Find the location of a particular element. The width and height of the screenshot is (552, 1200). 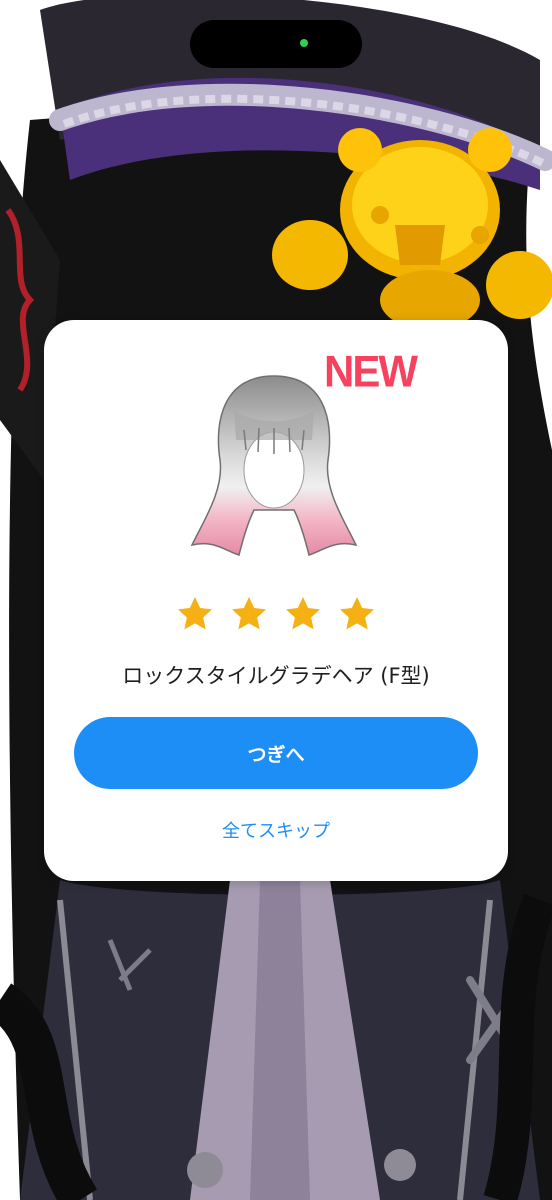

camera-indicator-icon is located at coordinates (304, 43).